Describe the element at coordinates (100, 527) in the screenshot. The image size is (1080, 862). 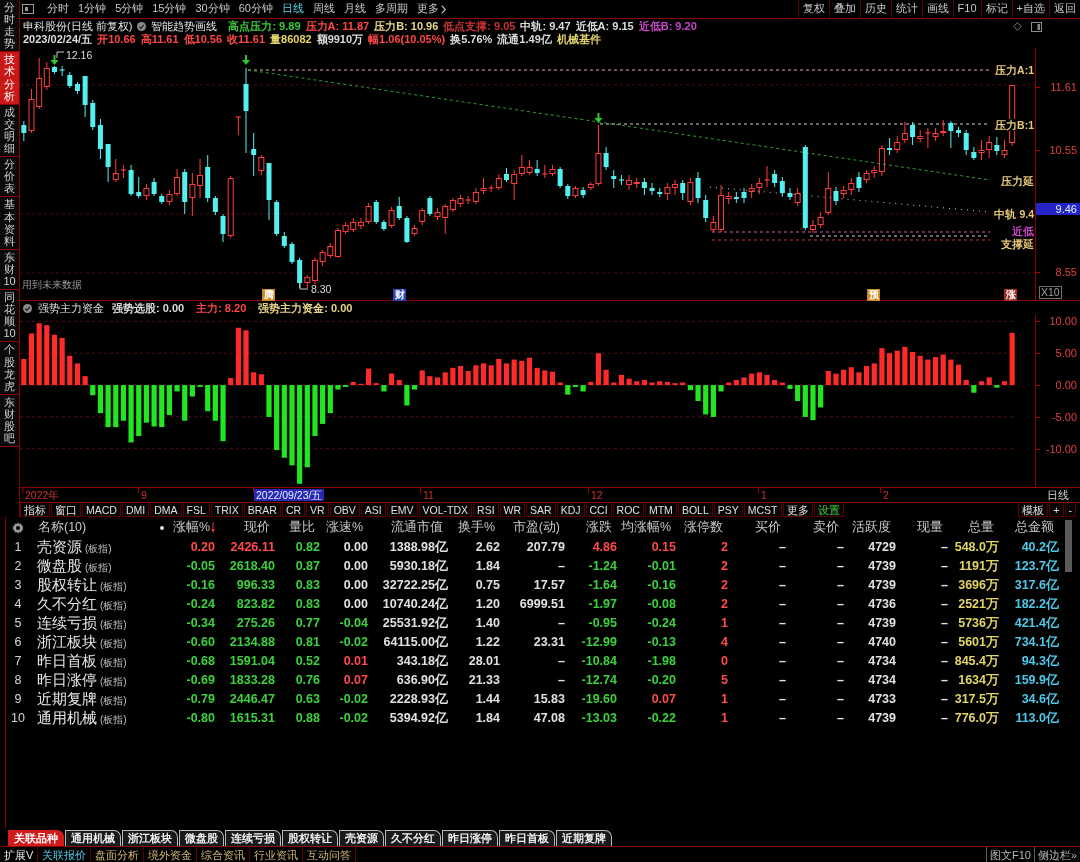
I see `column-header: 名称(10)` at that location.